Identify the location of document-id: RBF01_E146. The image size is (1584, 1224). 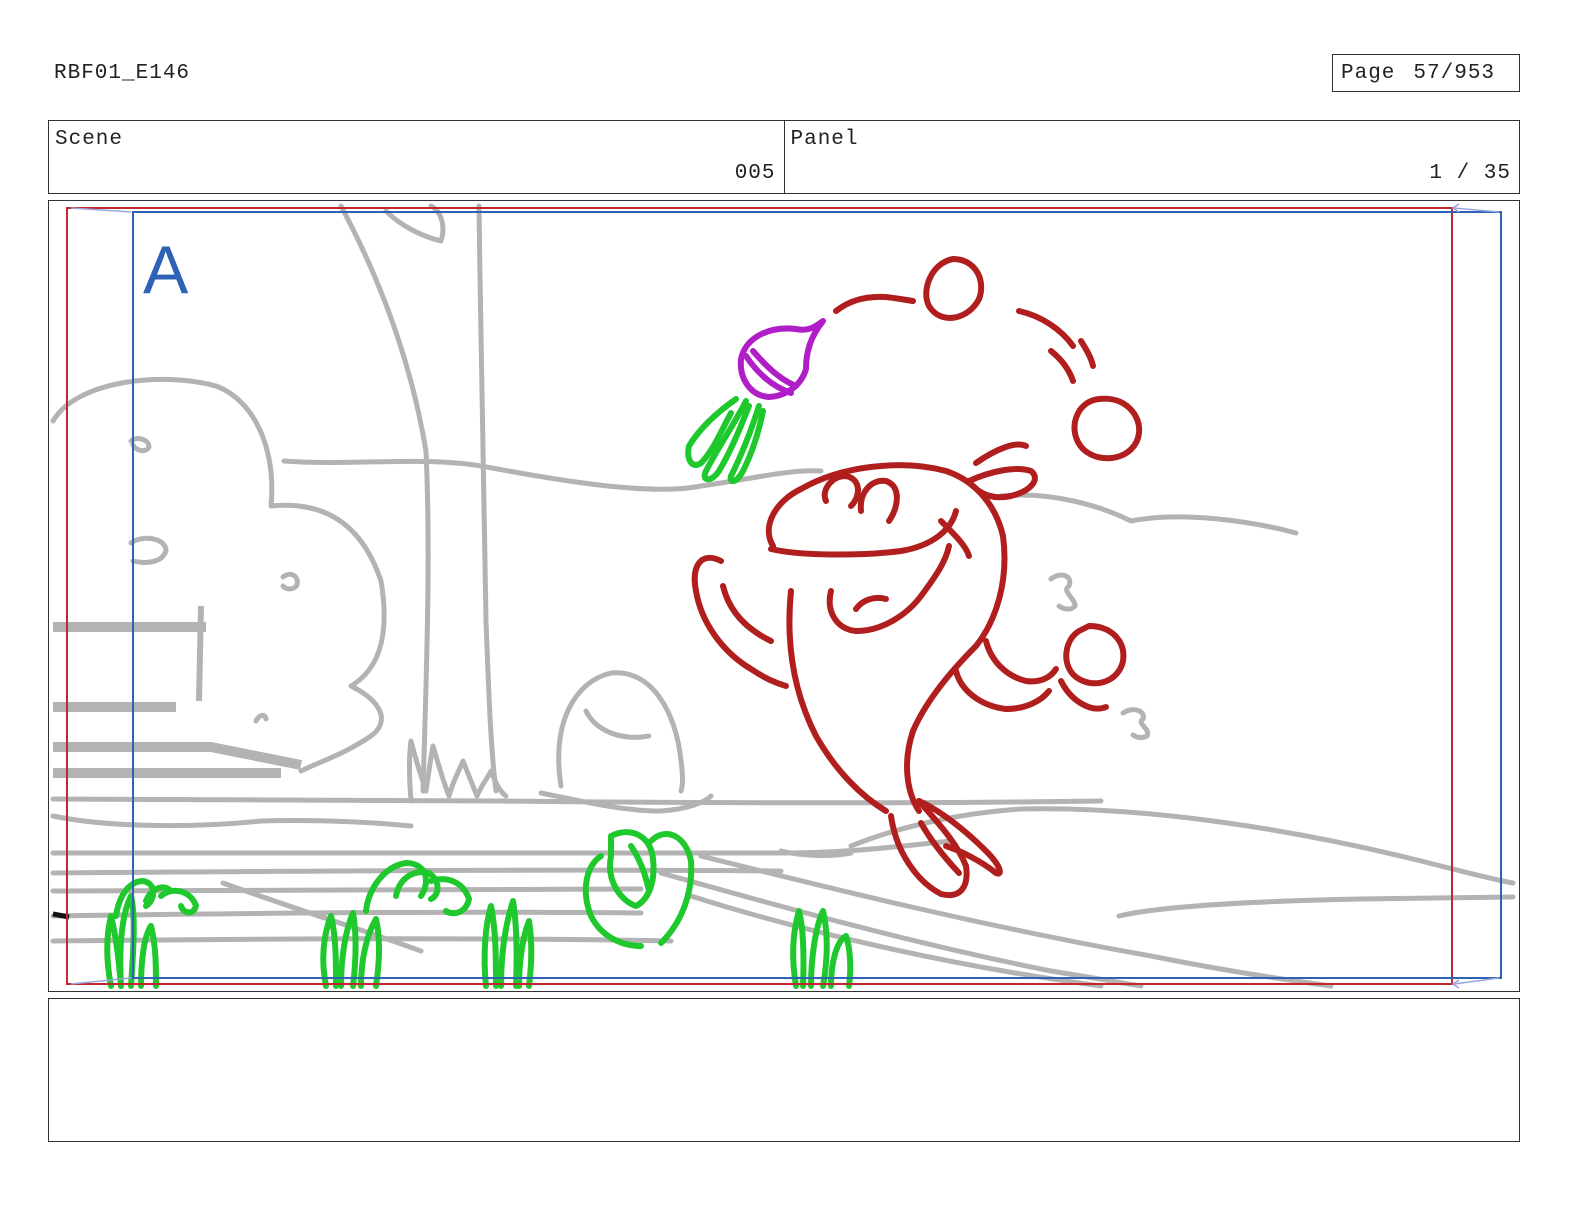
(122, 73).